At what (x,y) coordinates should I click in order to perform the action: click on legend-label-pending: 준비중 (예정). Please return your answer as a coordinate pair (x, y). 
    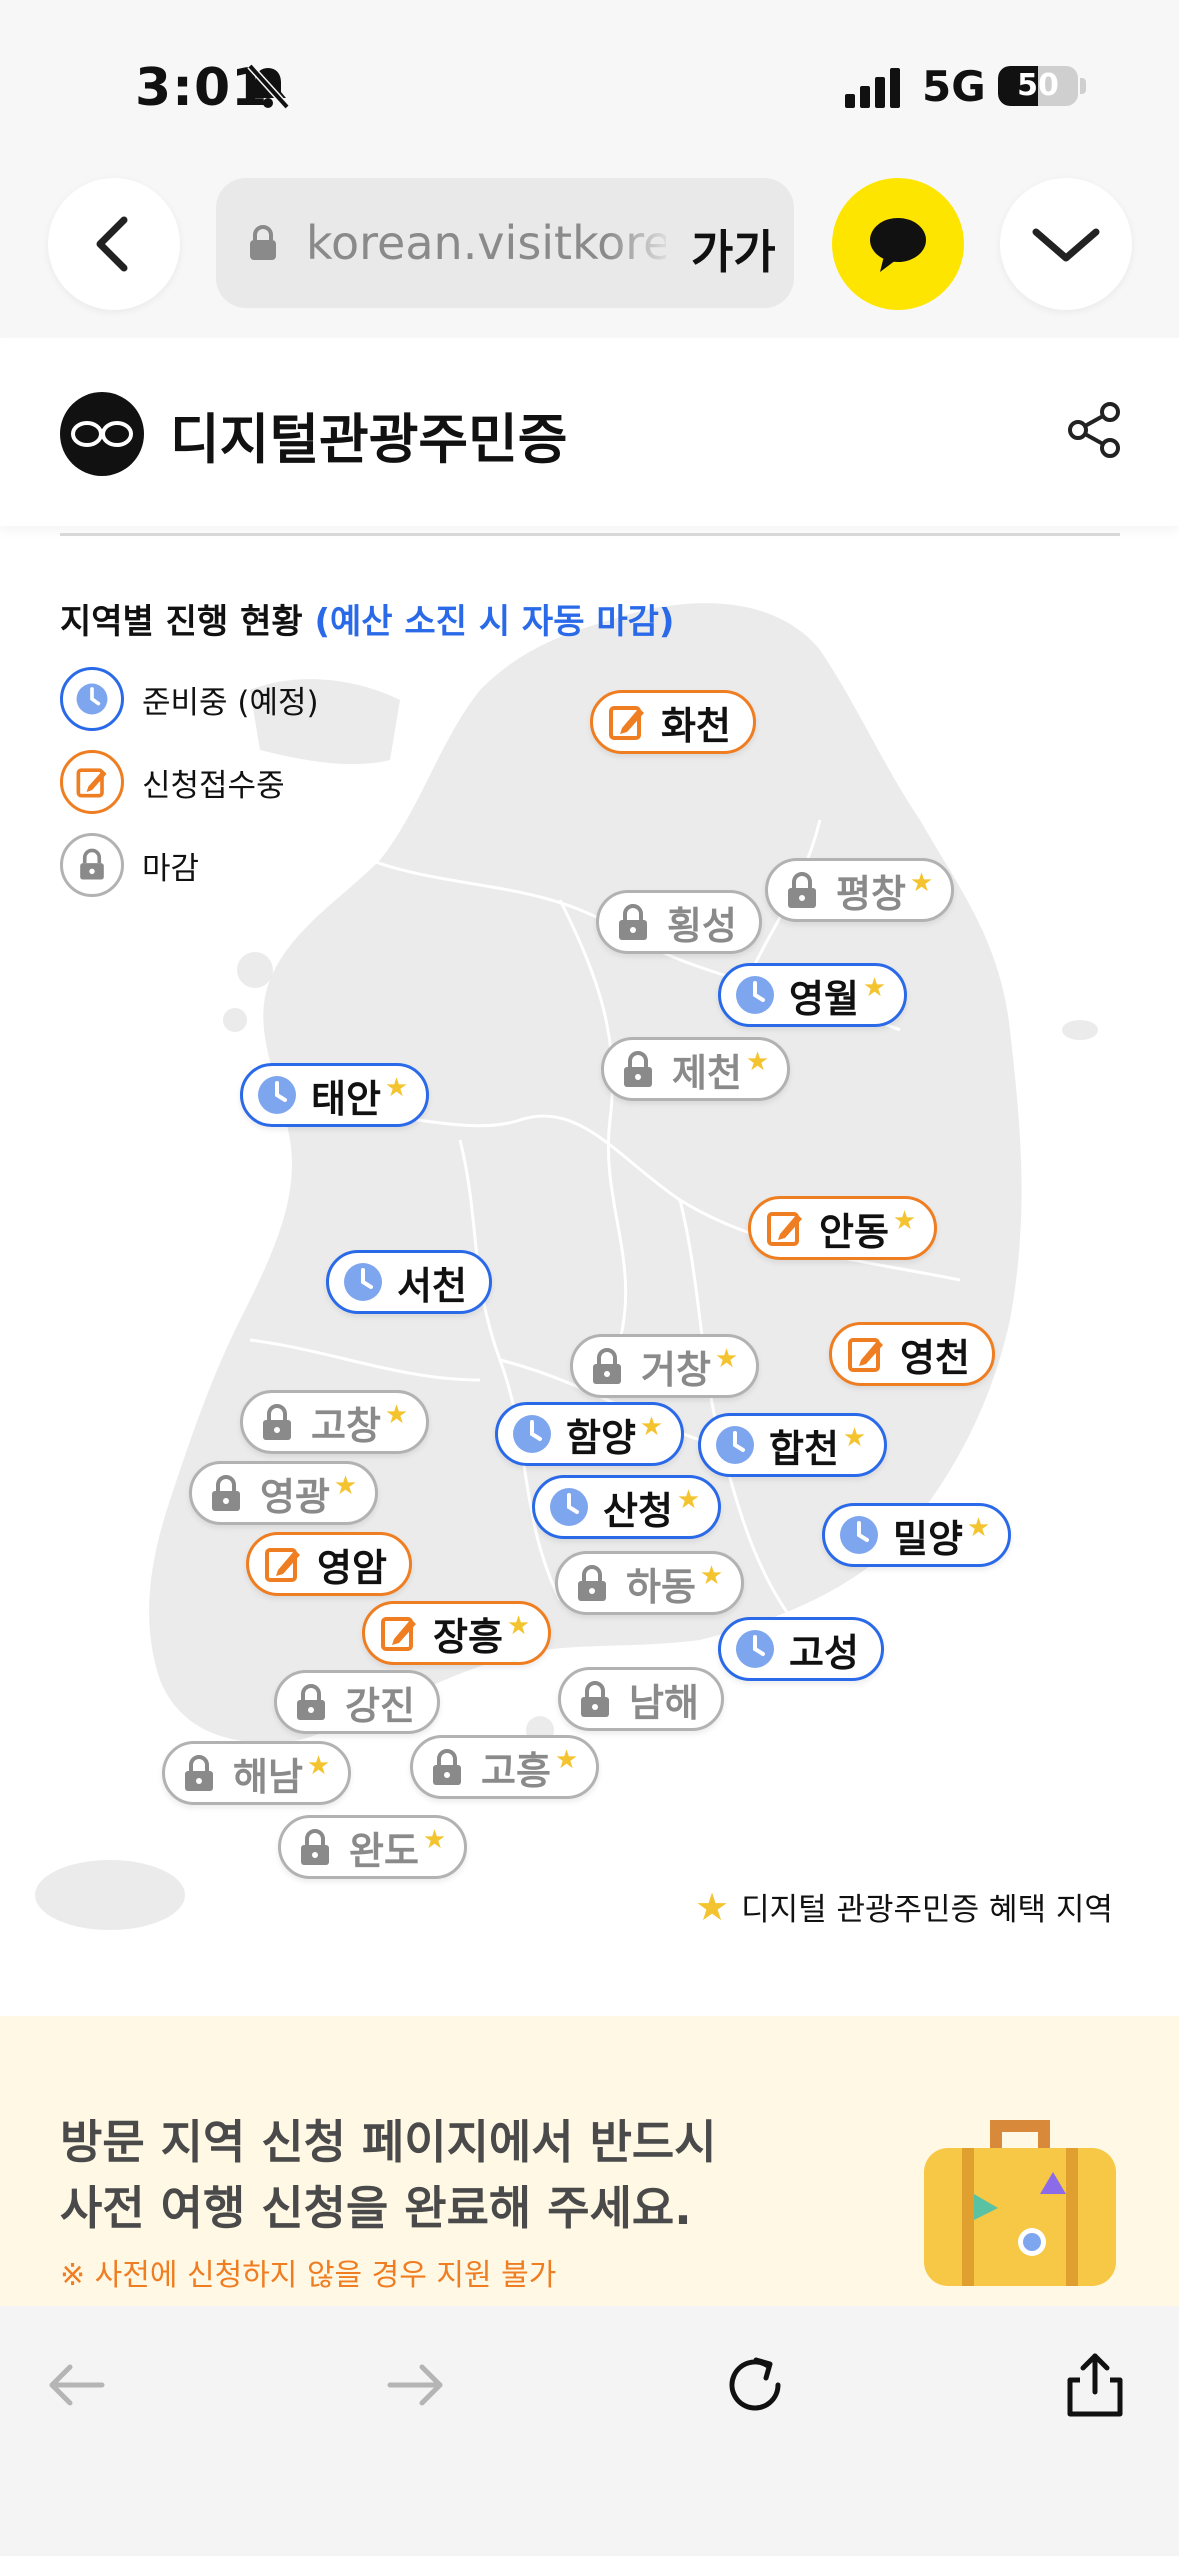
    Looking at the image, I should click on (230, 702).